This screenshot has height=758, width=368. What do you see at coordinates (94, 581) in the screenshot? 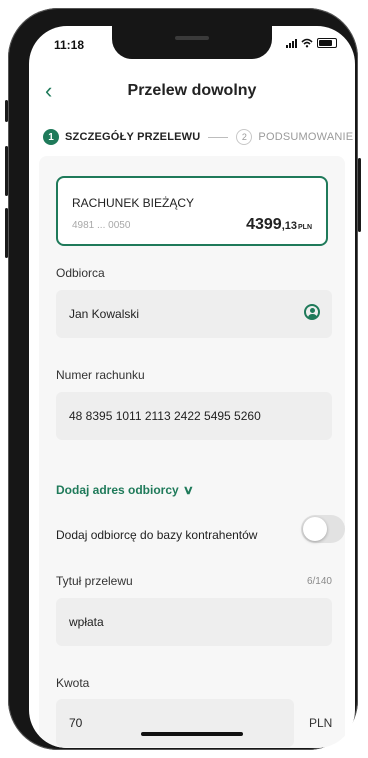
I see `transfer-title-label: Tytuł przelewu` at bounding box center [94, 581].